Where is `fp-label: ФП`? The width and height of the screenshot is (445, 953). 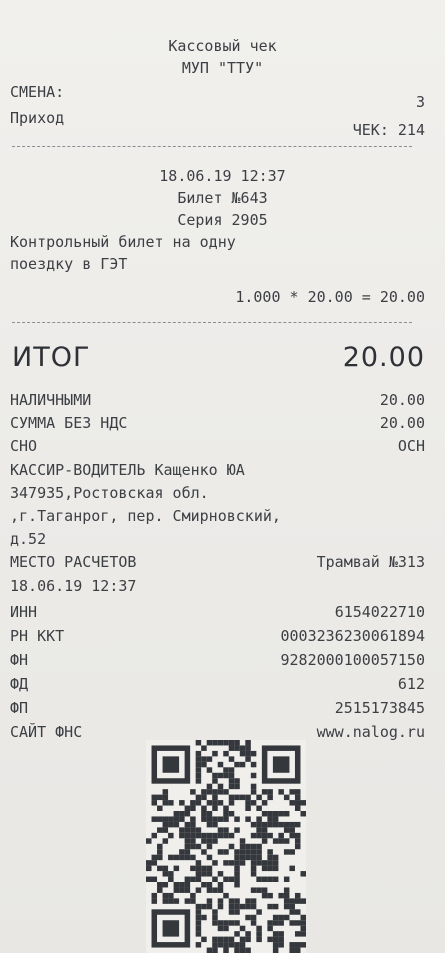
fp-label: ФП is located at coordinates (19, 708).